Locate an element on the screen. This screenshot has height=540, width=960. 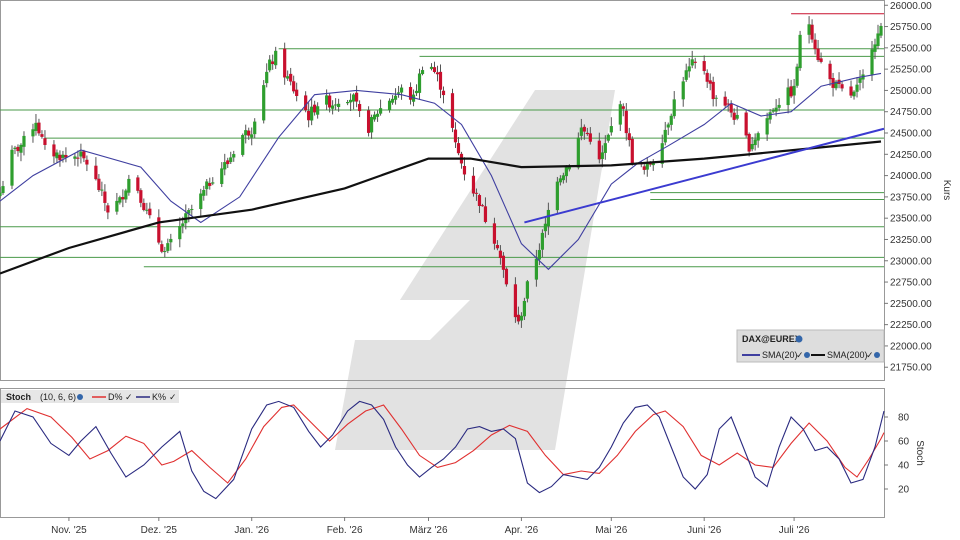
price-tick-label: 21750.00 is located at coordinates (911, 368).